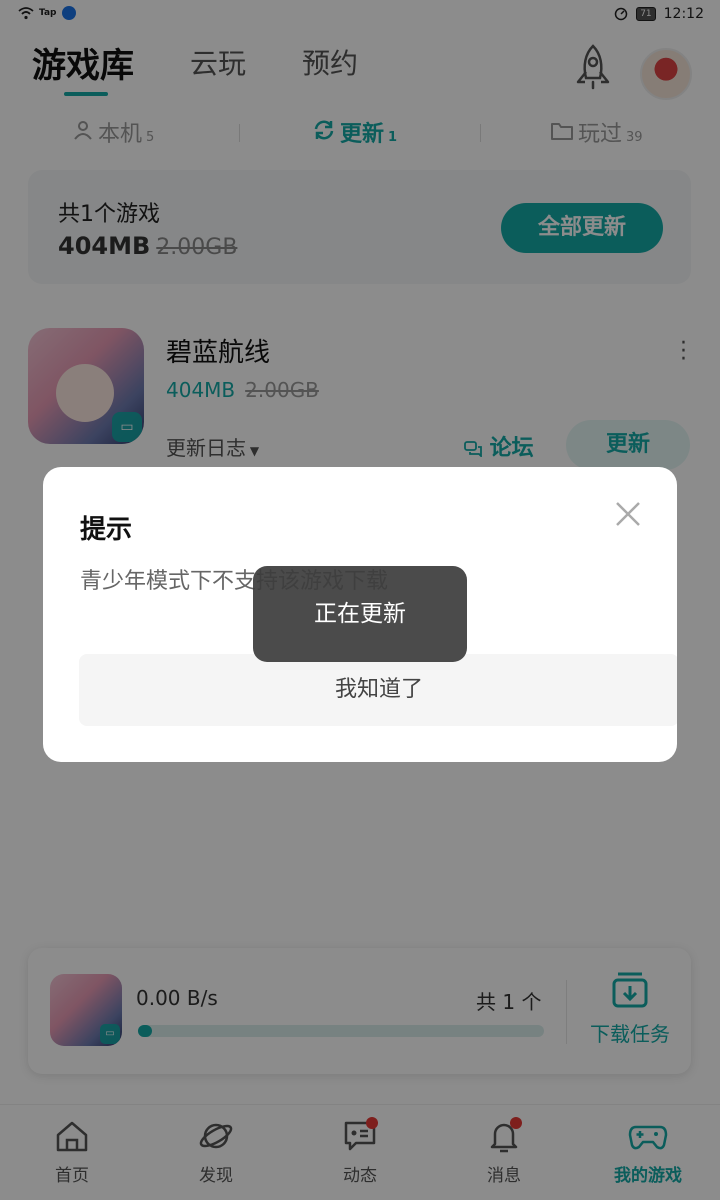 This screenshot has height=1200, width=720. What do you see at coordinates (378, 690) in the screenshot?
I see `acknowledge-button: 我知道了` at bounding box center [378, 690].